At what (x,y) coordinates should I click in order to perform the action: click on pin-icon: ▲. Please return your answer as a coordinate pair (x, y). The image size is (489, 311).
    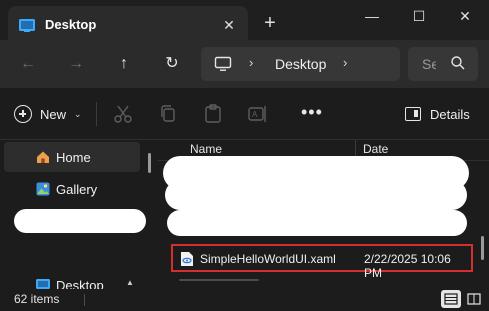
    Looking at the image, I should click on (130, 282).